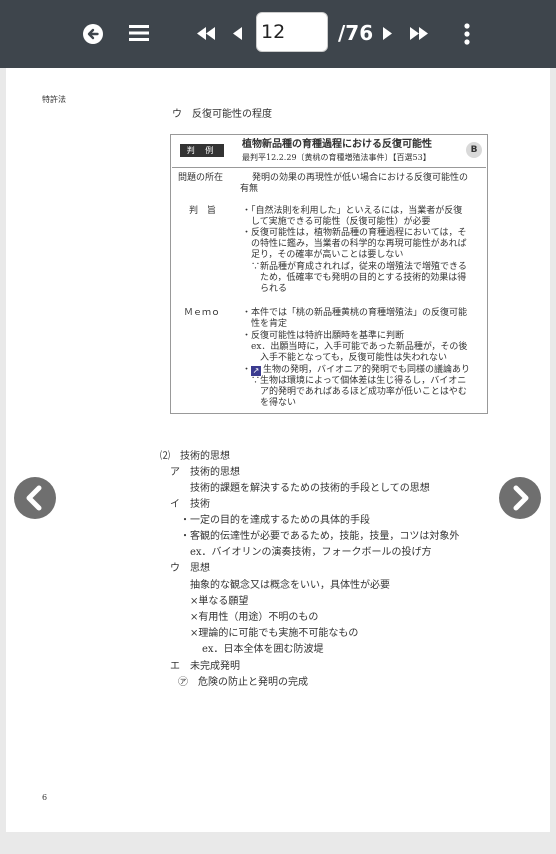 This screenshot has height=854, width=556. I want to click on issue-line: 発明の効果の再現性が低い場合における反復可能性の, so click(360, 178).